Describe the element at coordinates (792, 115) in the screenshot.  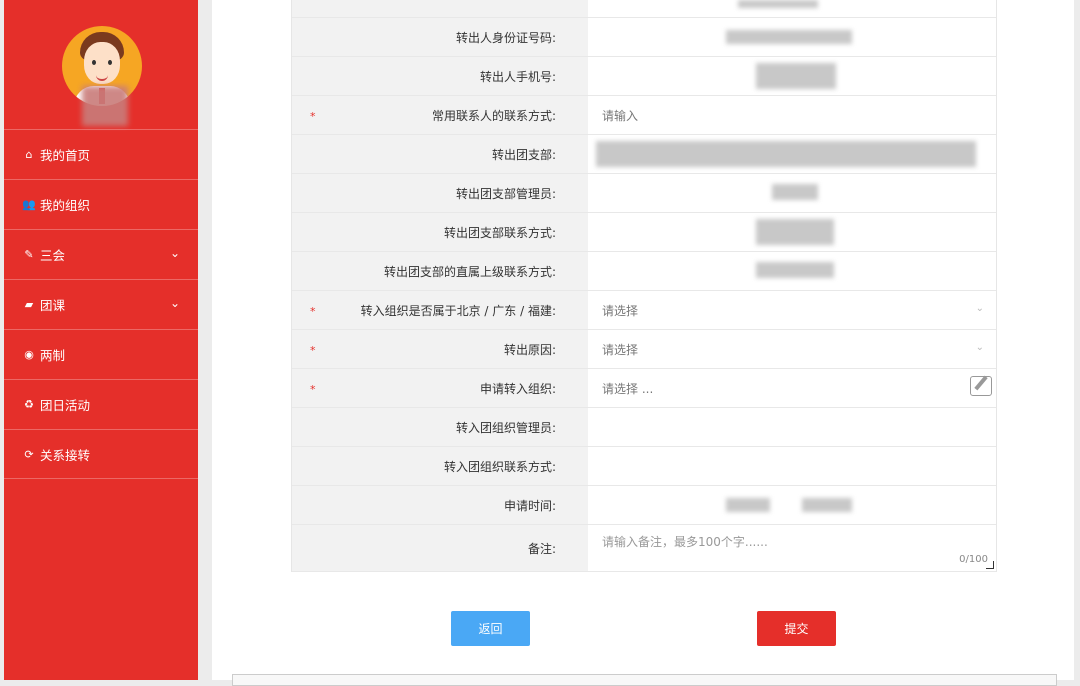
I see `contact-input: 请输入` at that location.